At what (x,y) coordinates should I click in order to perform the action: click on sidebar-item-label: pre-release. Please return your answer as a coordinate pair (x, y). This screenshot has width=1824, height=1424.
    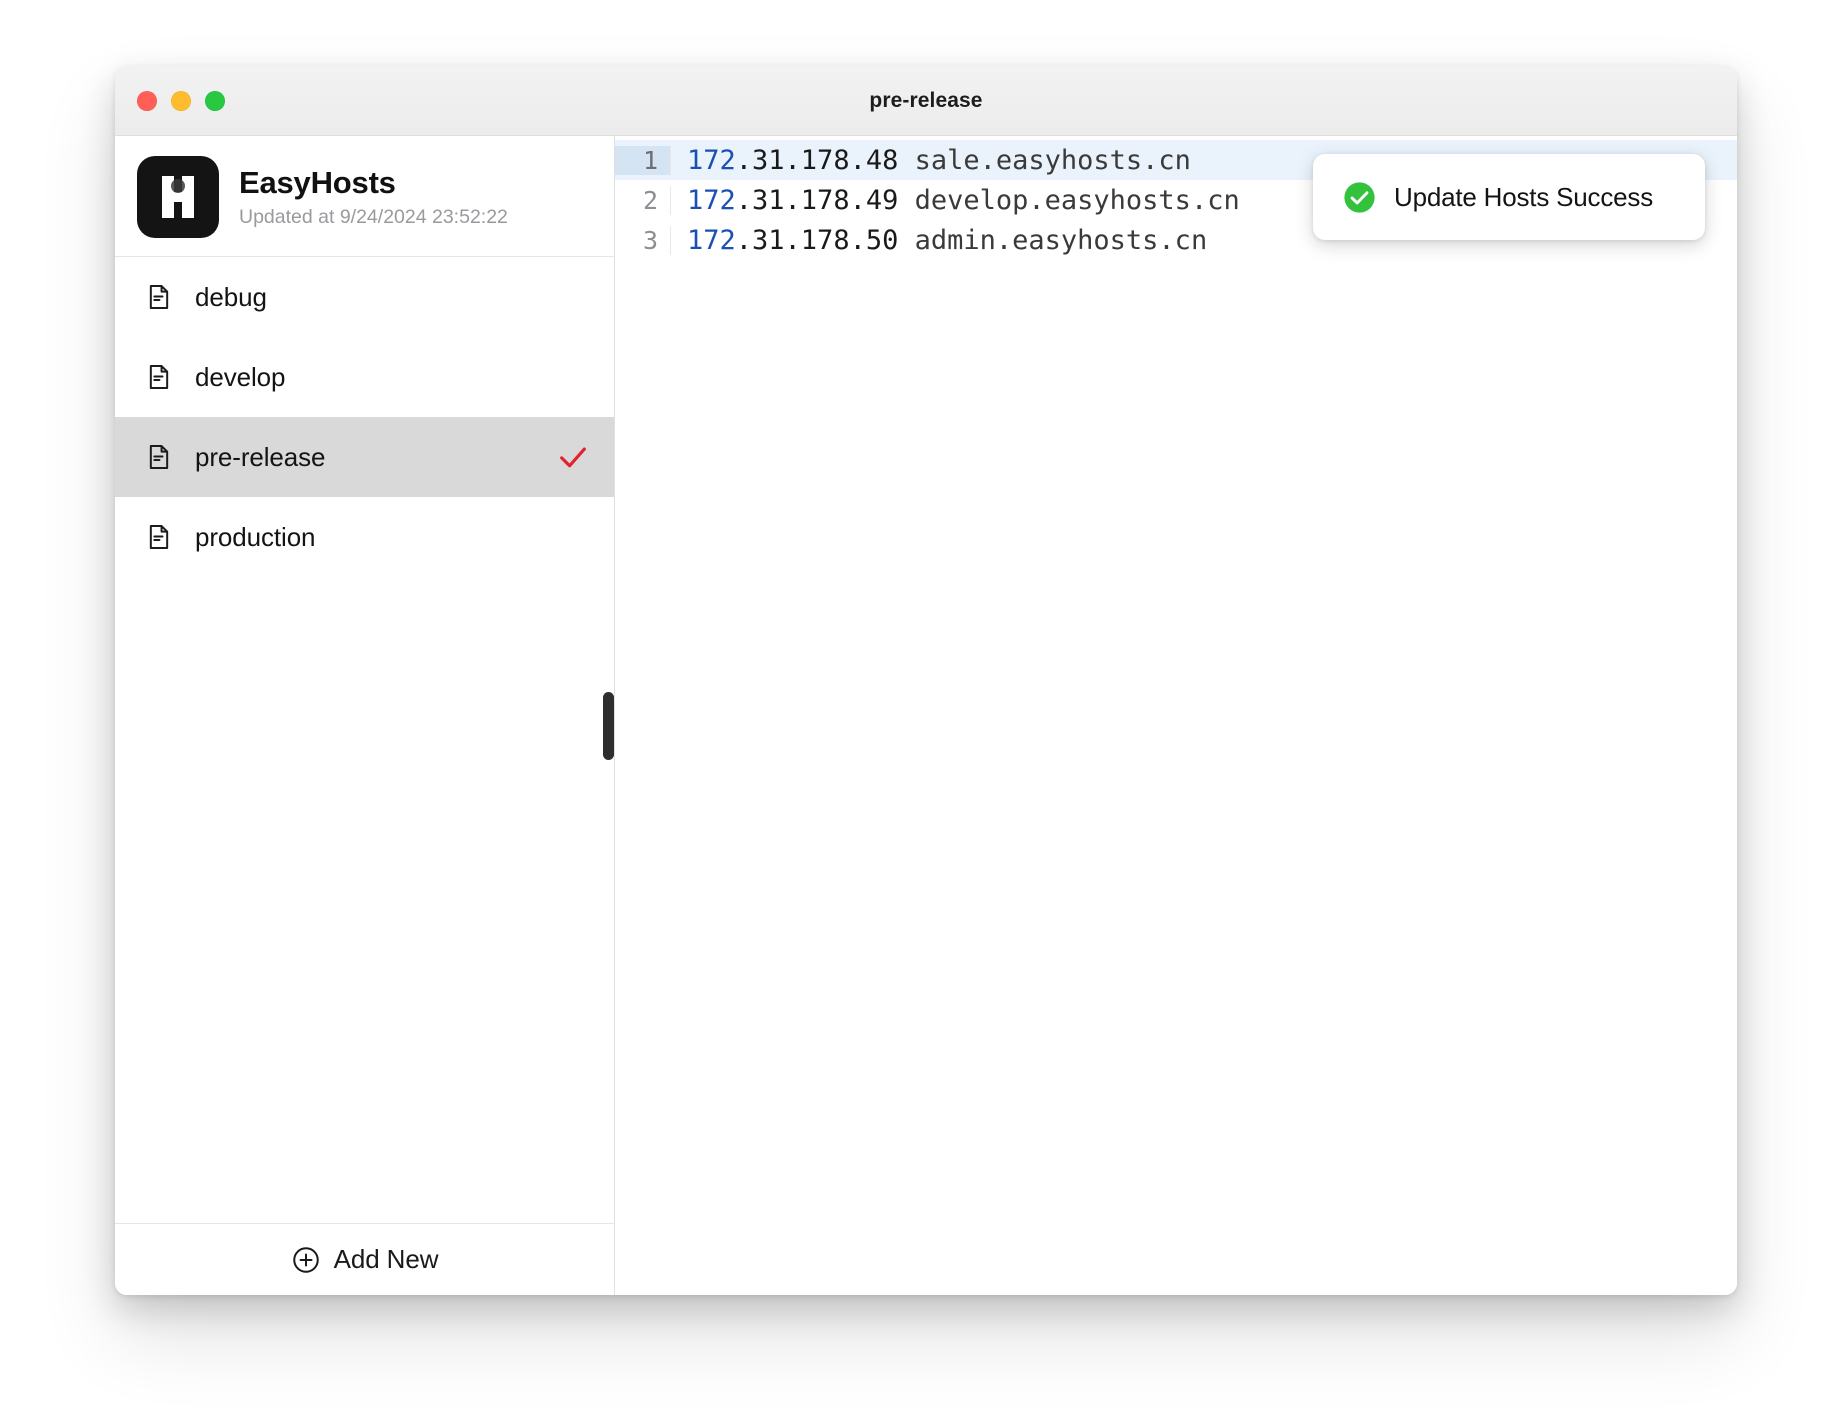
    Looking at the image, I should click on (260, 456).